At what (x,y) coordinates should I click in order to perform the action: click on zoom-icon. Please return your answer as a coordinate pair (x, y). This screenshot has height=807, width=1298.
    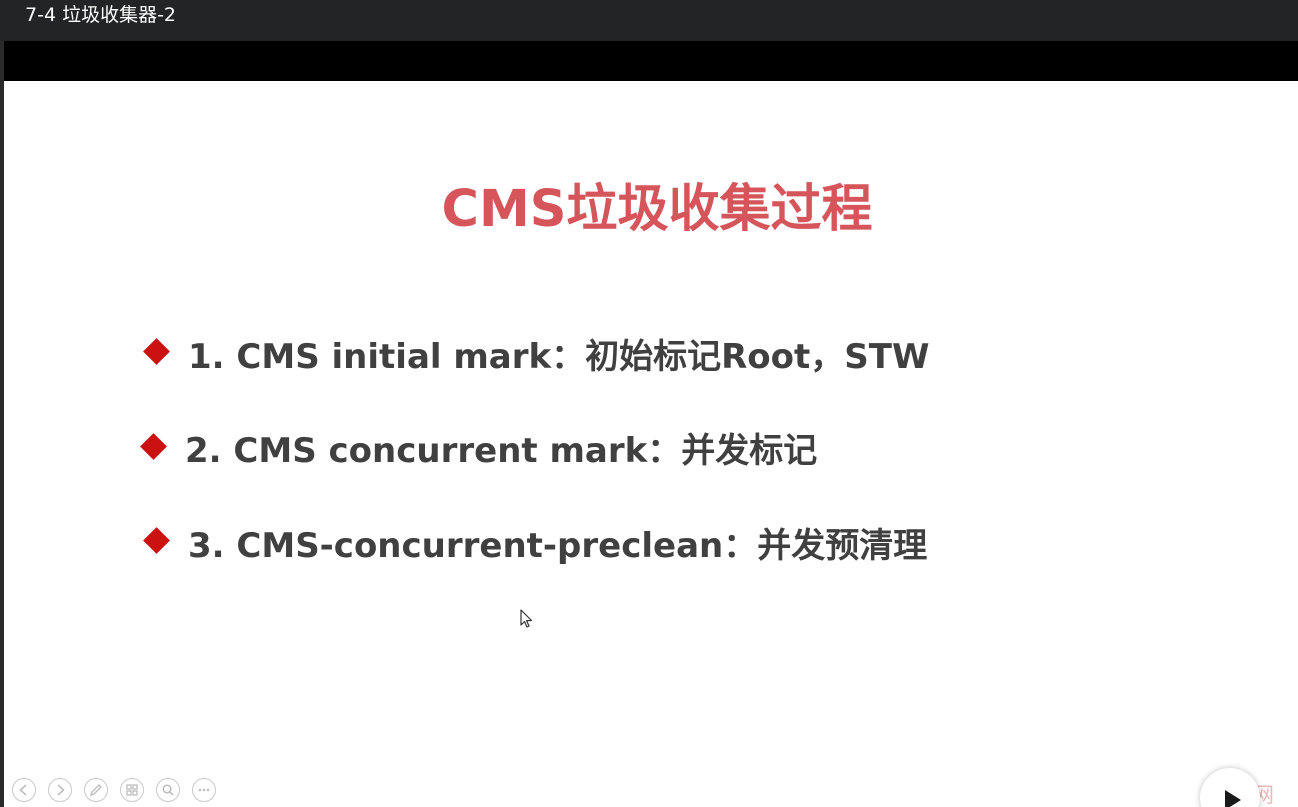
    Looking at the image, I should click on (168, 790).